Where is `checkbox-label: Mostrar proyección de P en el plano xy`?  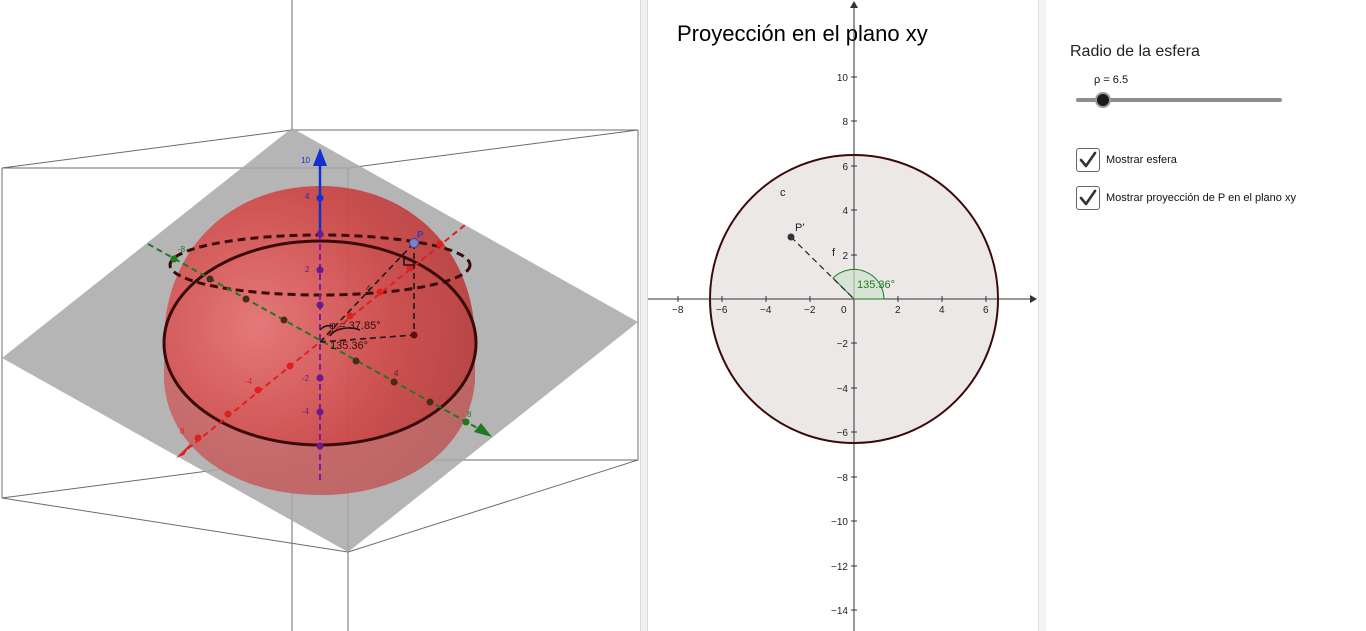
checkbox-label: Mostrar proyección de P en el plano xy is located at coordinates (1201, 198).